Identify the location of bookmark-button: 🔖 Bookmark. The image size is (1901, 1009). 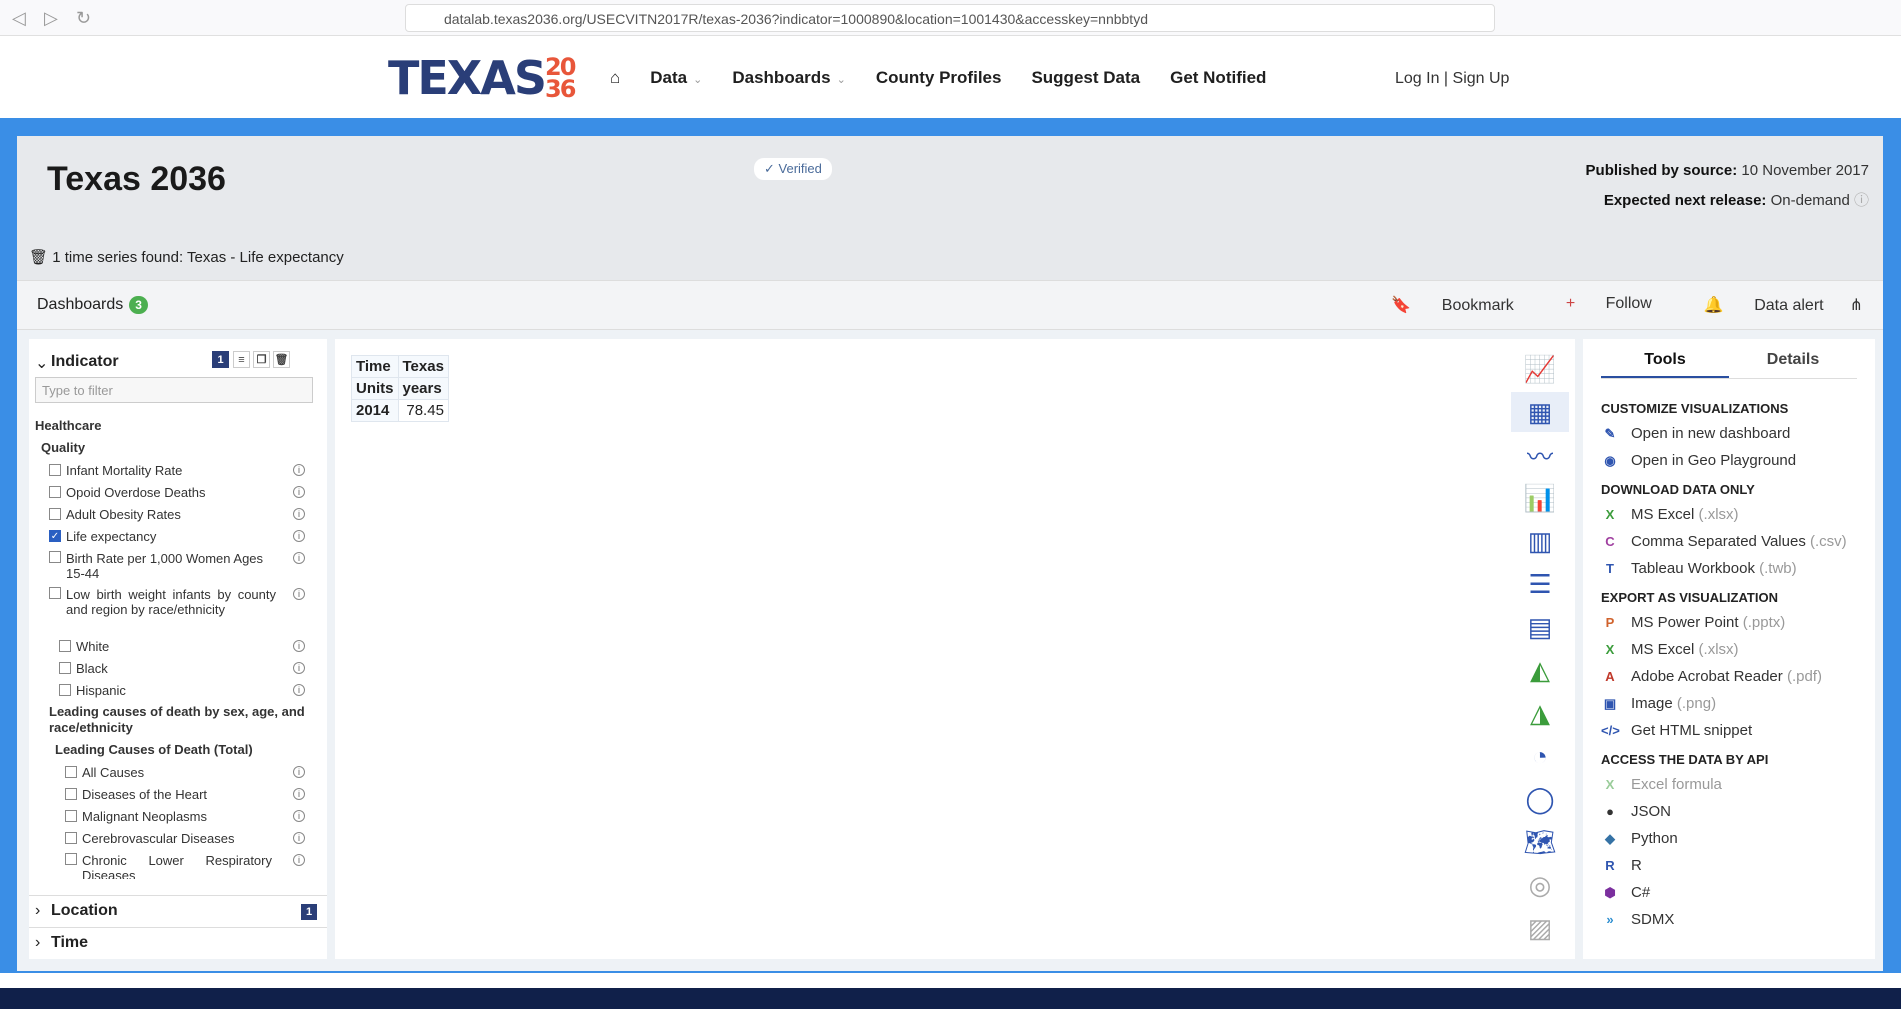
(1439, 305).